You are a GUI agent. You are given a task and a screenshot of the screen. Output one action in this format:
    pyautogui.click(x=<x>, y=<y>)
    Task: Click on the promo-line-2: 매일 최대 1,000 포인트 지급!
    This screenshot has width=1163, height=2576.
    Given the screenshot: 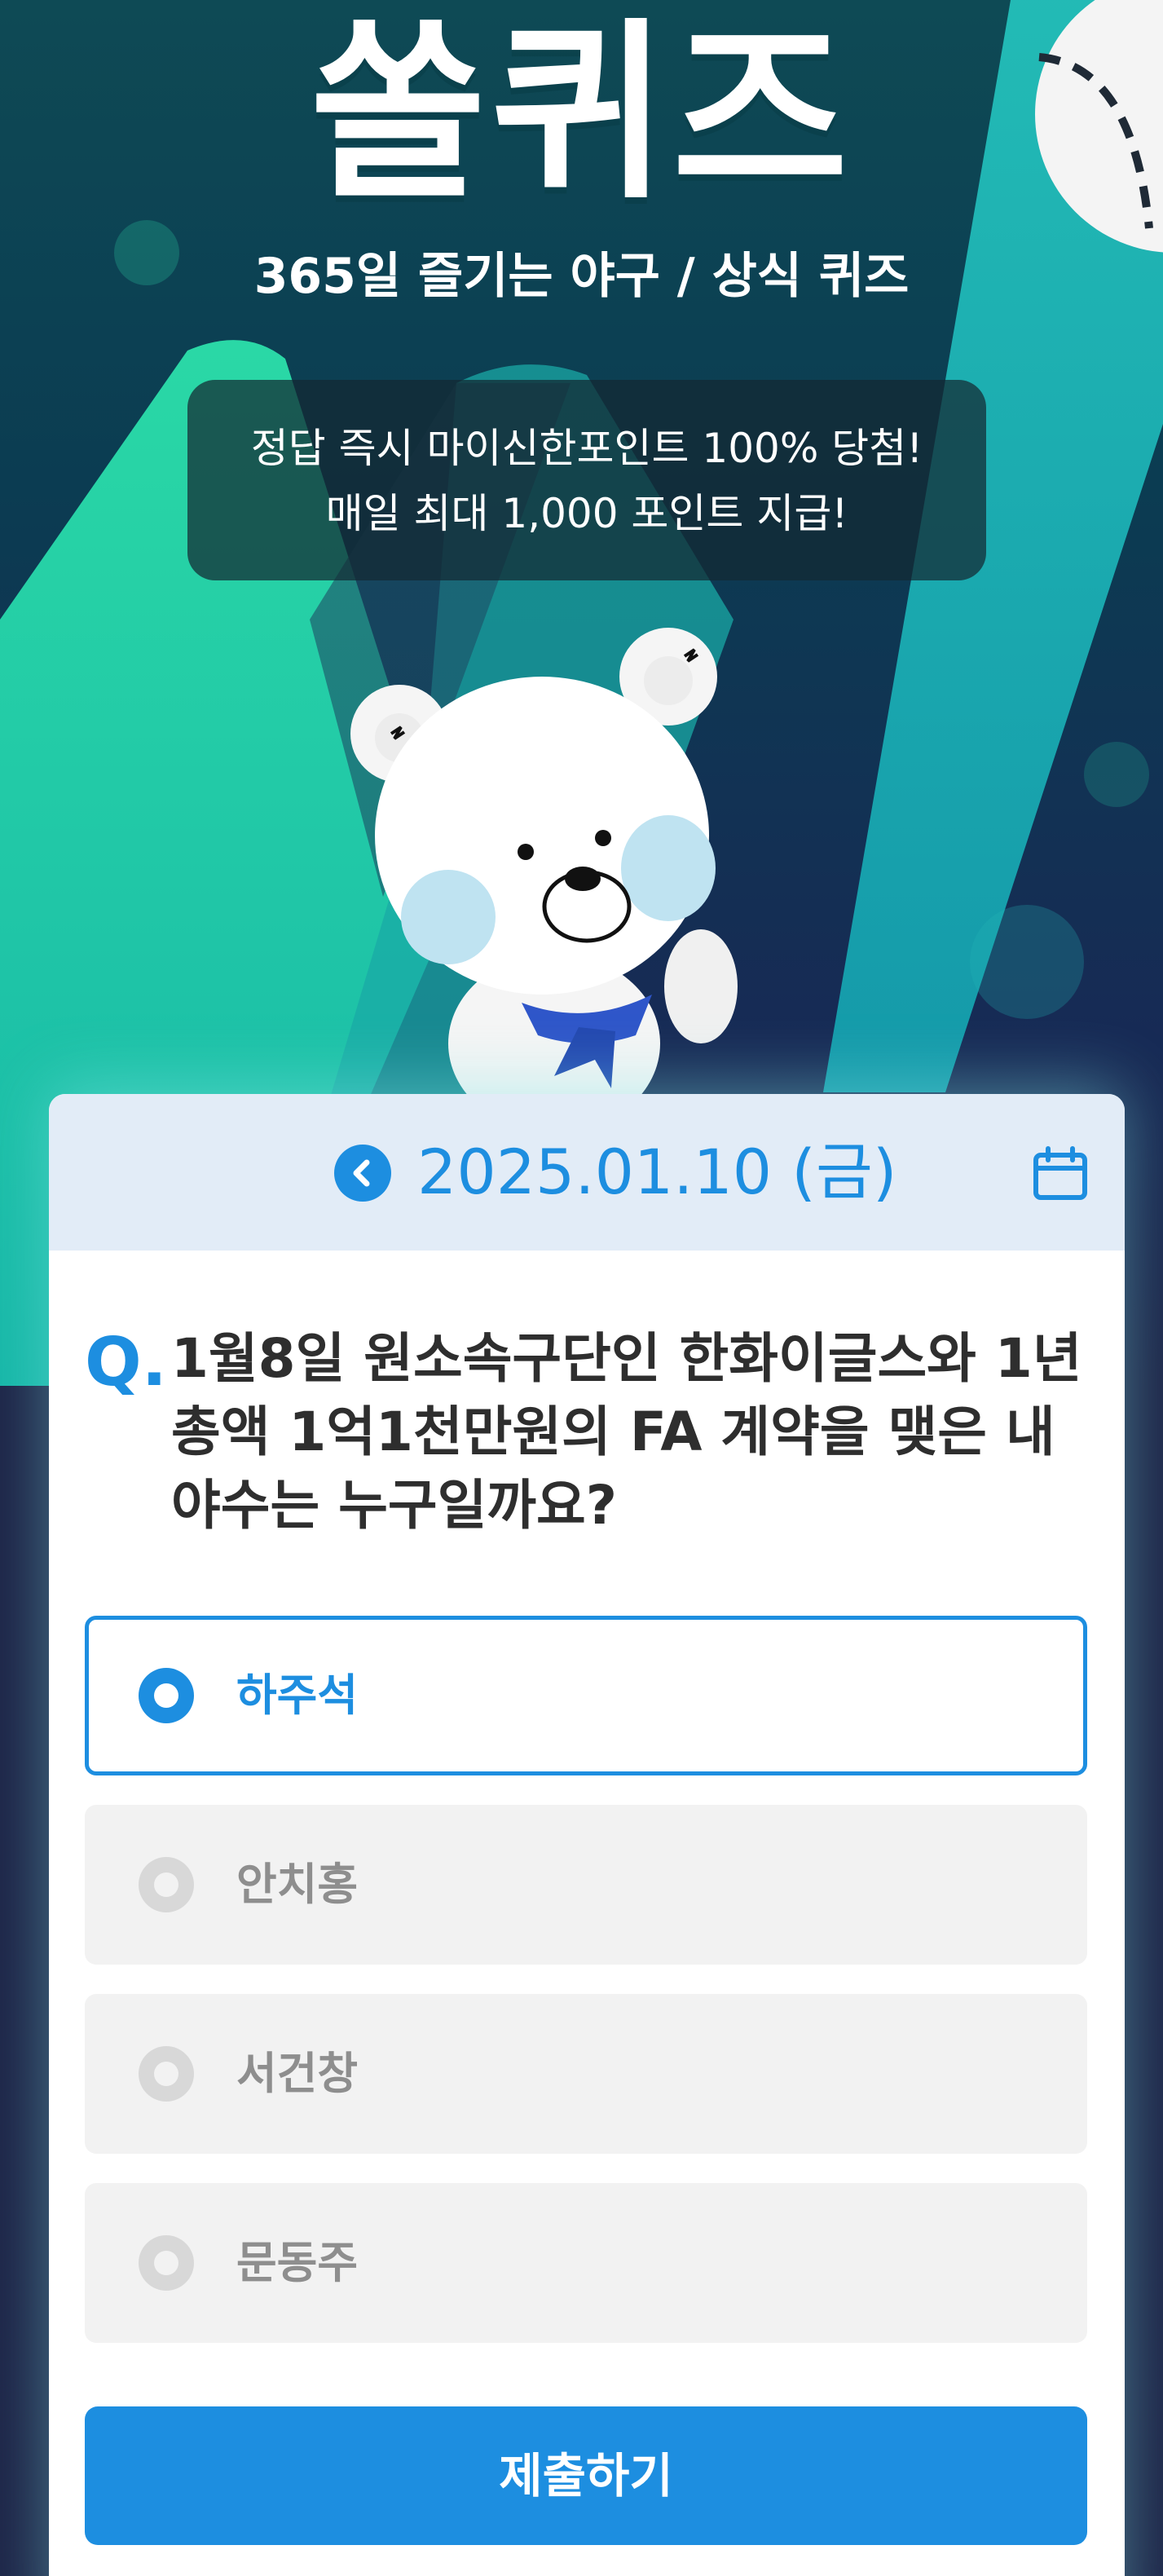 What is the action you would take?
    pyautogui.click(x=586, y=513)
    